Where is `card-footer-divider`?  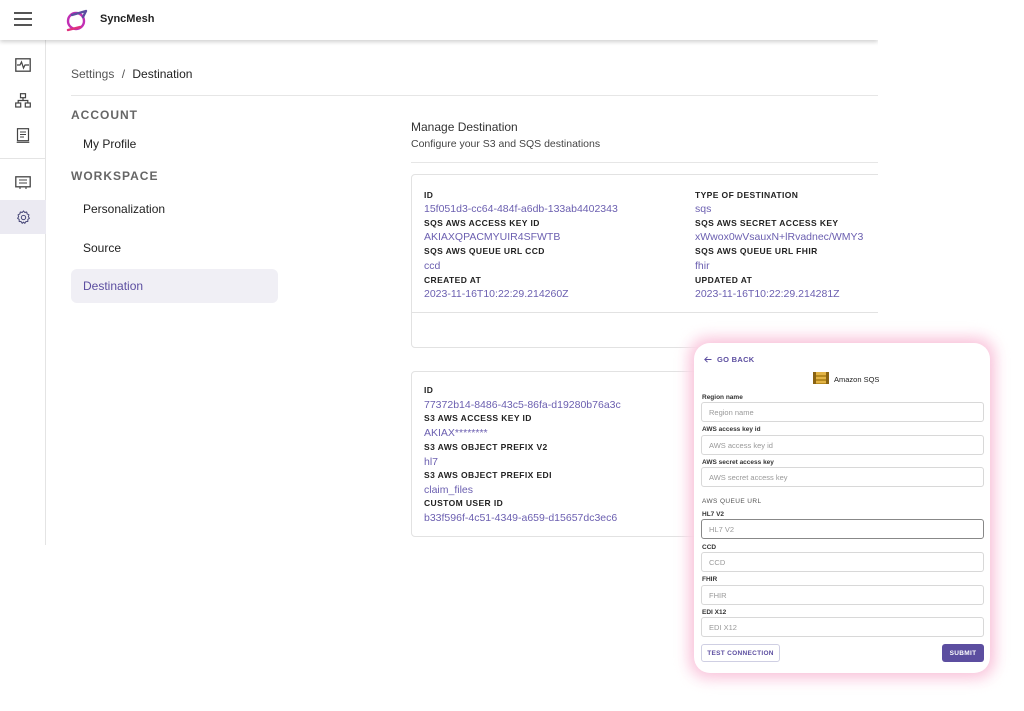
card-footer-divider is located at coordinates (645, 312).